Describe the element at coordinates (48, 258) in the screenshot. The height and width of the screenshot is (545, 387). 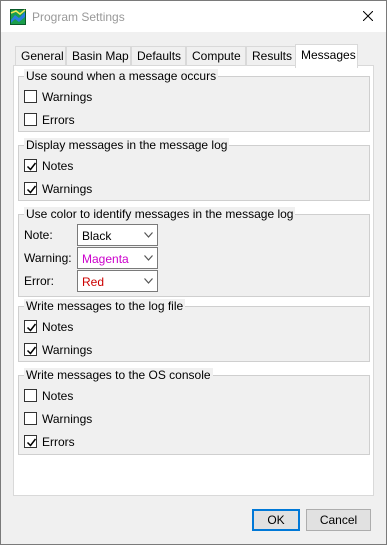
I see `warning-color-label: Warning:` at that location.